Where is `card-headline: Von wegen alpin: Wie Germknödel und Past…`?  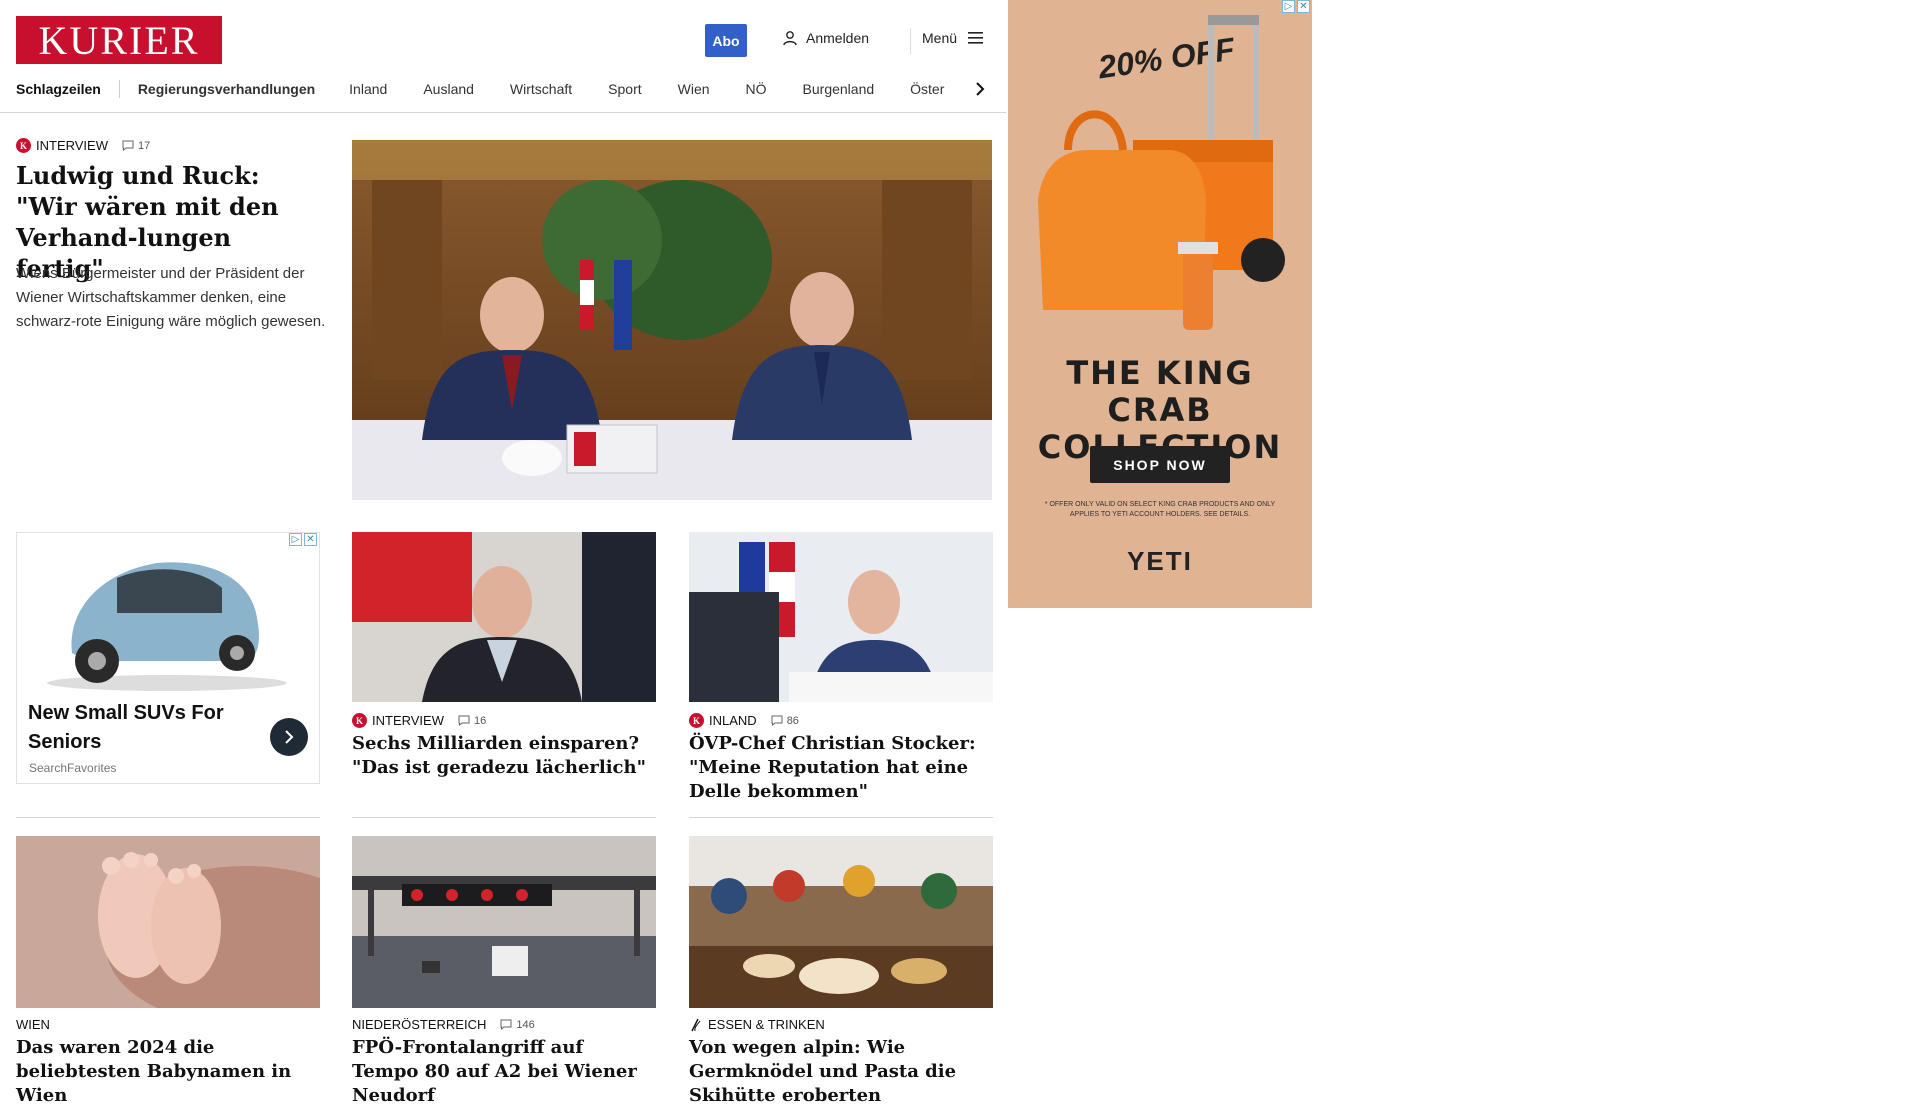 card-headline: Von wegen alpin: Wie Germknödel und Past… is located at coordinates (840, 1072).